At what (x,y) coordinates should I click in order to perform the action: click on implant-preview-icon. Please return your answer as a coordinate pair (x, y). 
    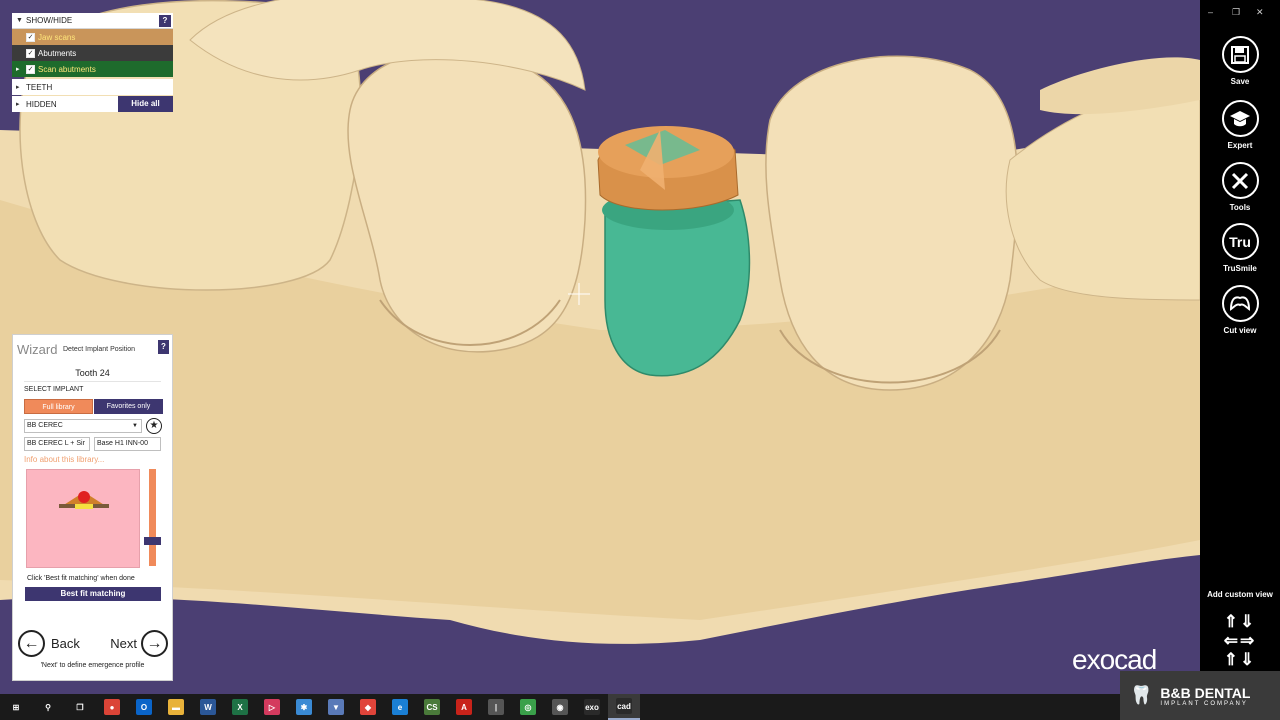
    Looking at the image, I should click on (84, 500).